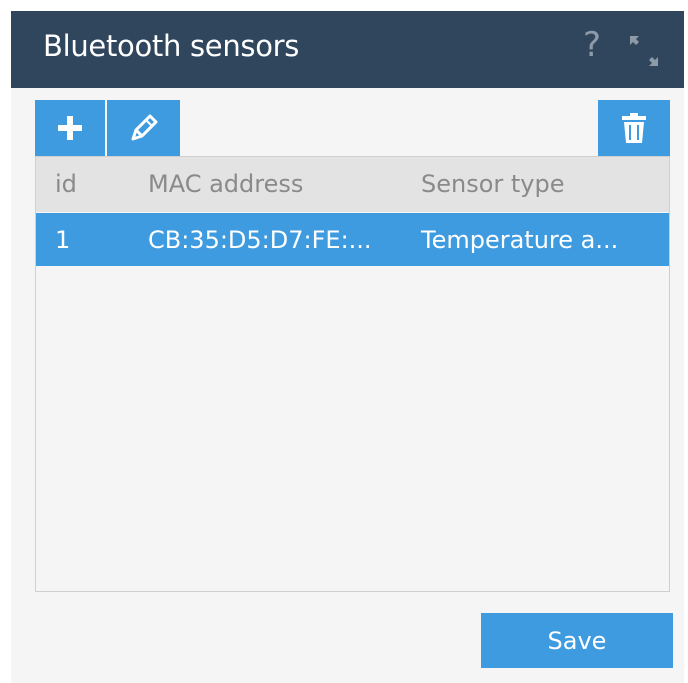  Describe the element at coordinates (347, 49) in the screenshot. I see `titlebar: Bluetooth sensors ?` at that location.